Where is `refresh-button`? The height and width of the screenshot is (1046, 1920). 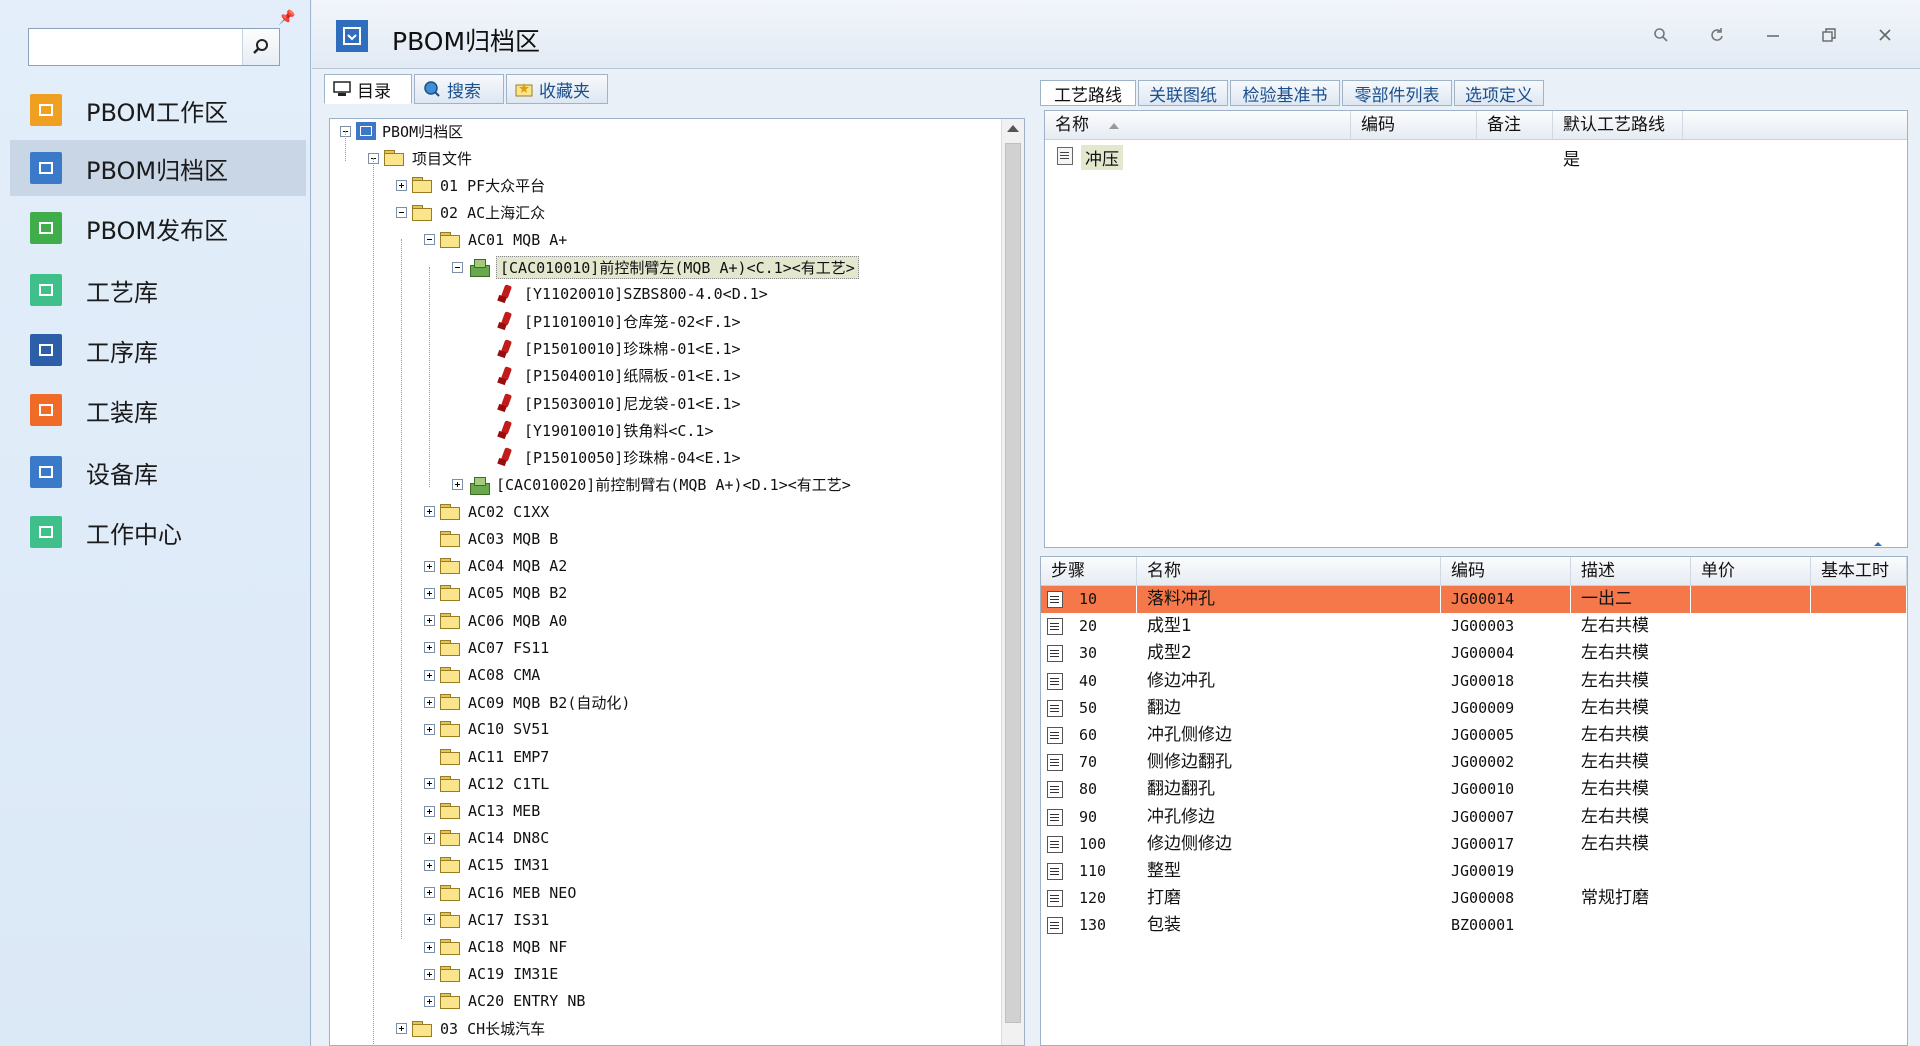 refresh-button is located at coordinates (1717, 35).